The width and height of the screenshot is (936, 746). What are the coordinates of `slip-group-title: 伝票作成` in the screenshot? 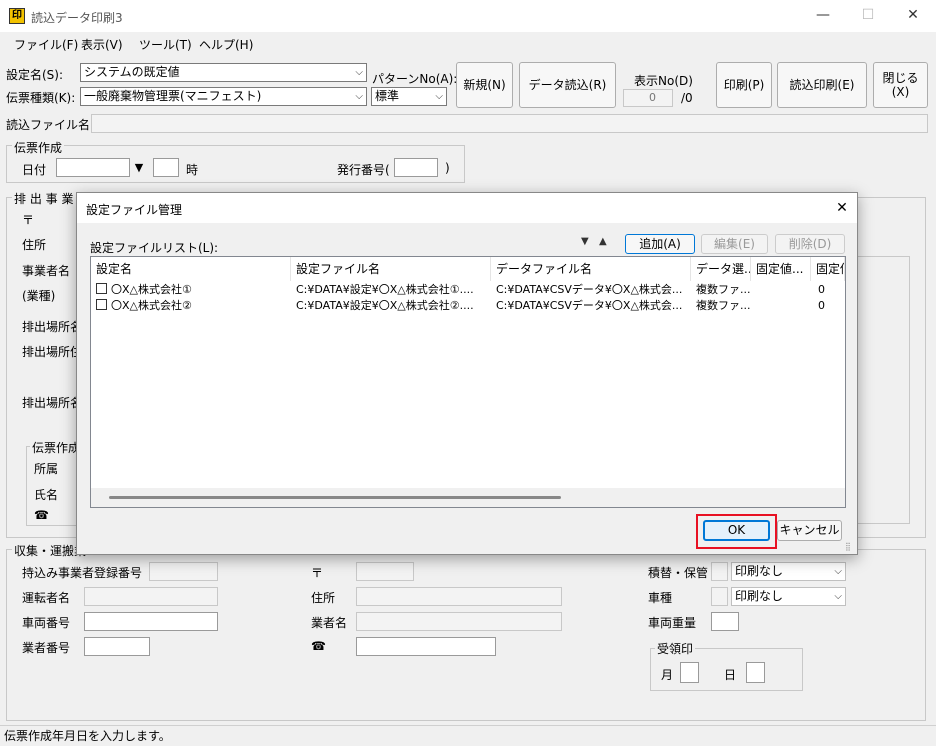 It's located at (38, 147).